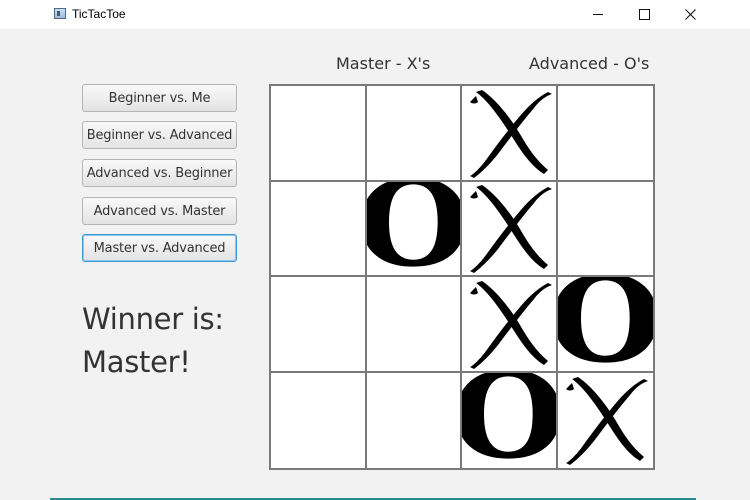  I want to click on advanced-vs-master-button: Advanced vs. Master, so click(159, 211).